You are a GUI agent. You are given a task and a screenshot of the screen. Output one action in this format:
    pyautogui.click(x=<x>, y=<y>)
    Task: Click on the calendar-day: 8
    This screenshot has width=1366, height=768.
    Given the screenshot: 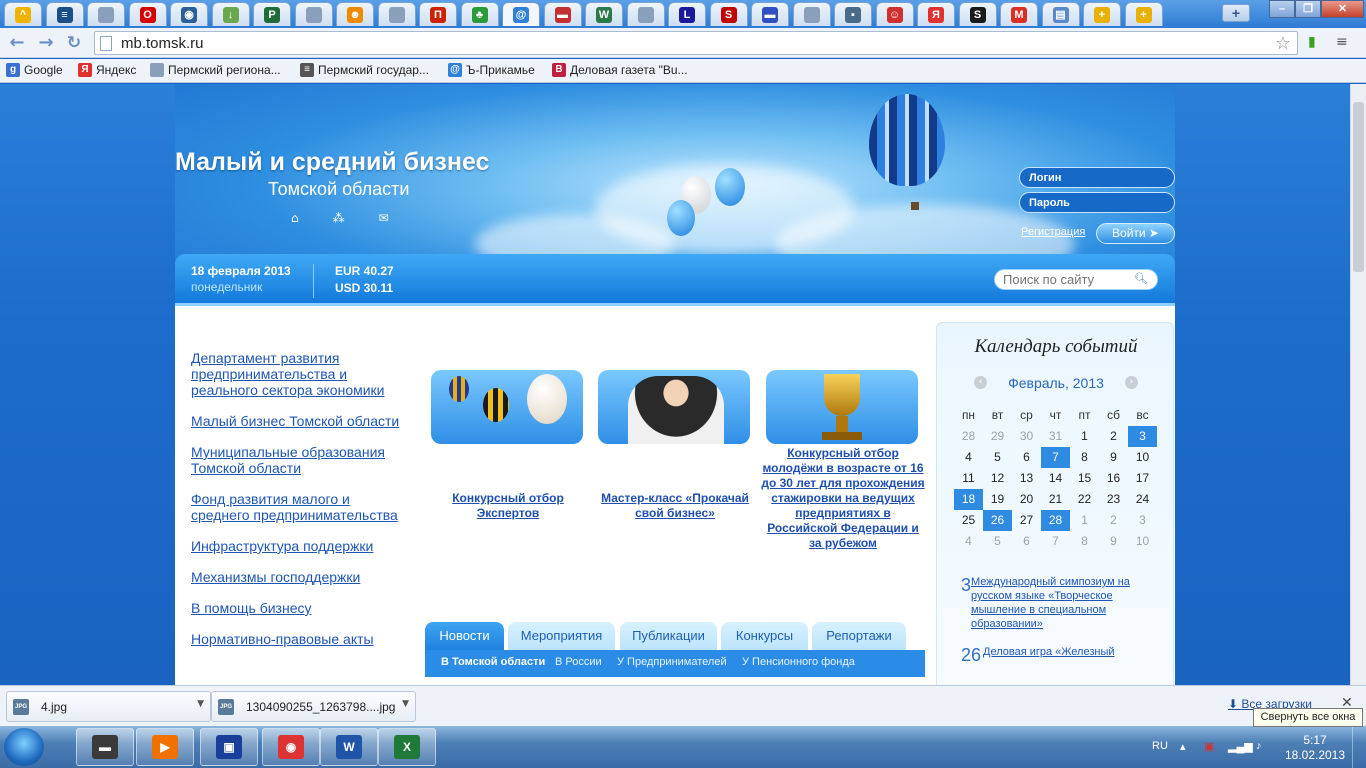 What is the action you would take?
    pyautogui.click(x=1084, y=541)
    